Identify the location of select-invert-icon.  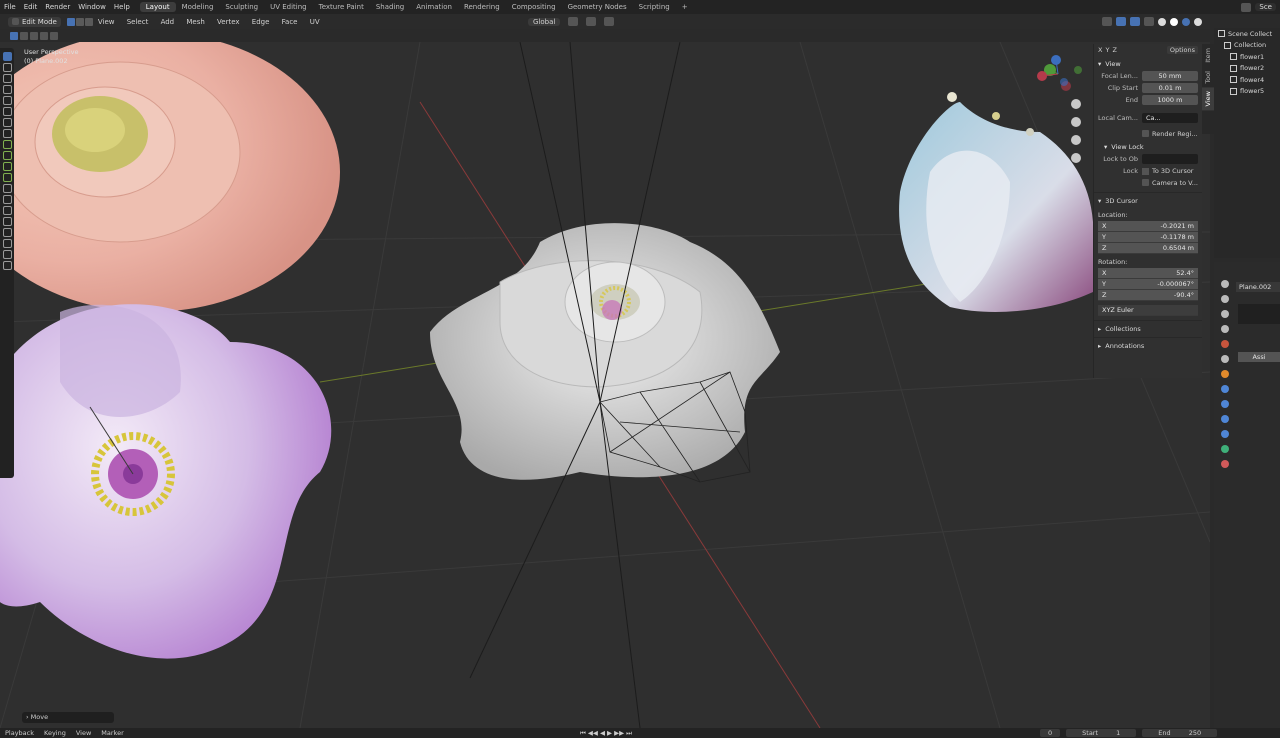
(44, 35).